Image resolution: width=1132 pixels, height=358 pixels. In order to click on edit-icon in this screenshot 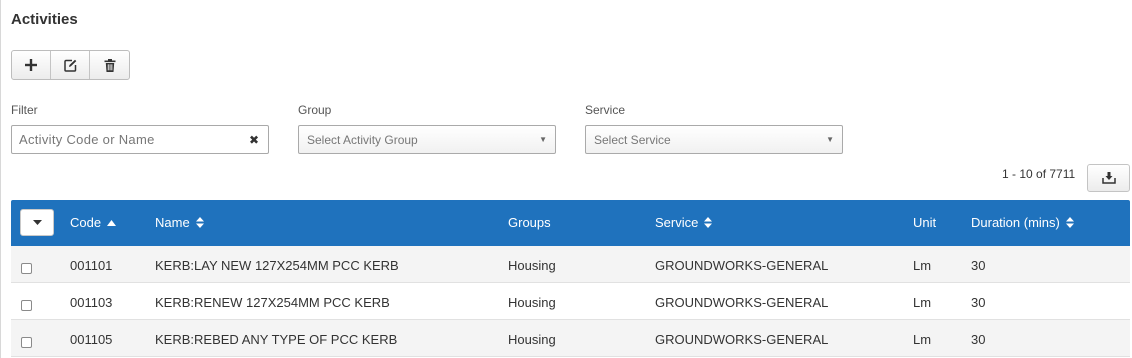, I will do `click(69, 65)`.